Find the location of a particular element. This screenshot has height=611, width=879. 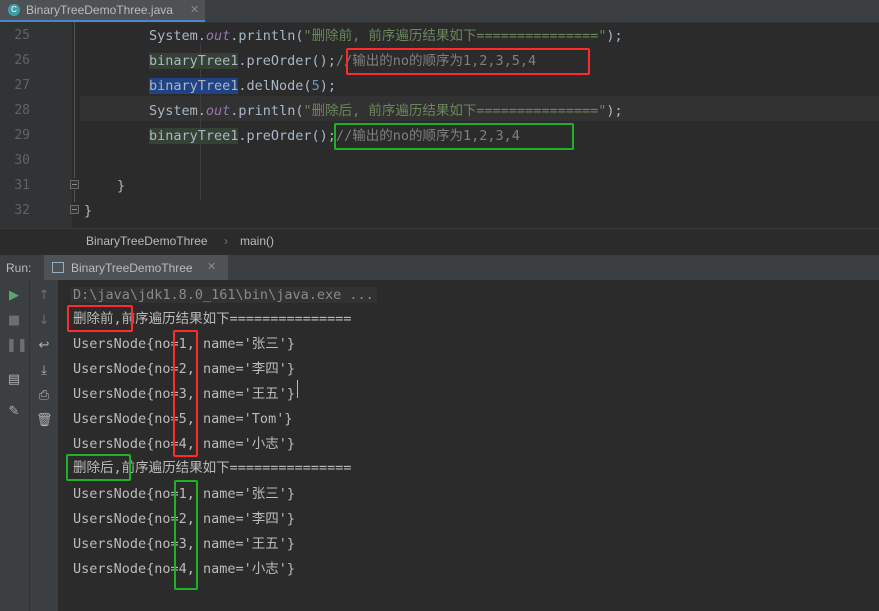

line-number: 27 is located at coordinates (22, 85).